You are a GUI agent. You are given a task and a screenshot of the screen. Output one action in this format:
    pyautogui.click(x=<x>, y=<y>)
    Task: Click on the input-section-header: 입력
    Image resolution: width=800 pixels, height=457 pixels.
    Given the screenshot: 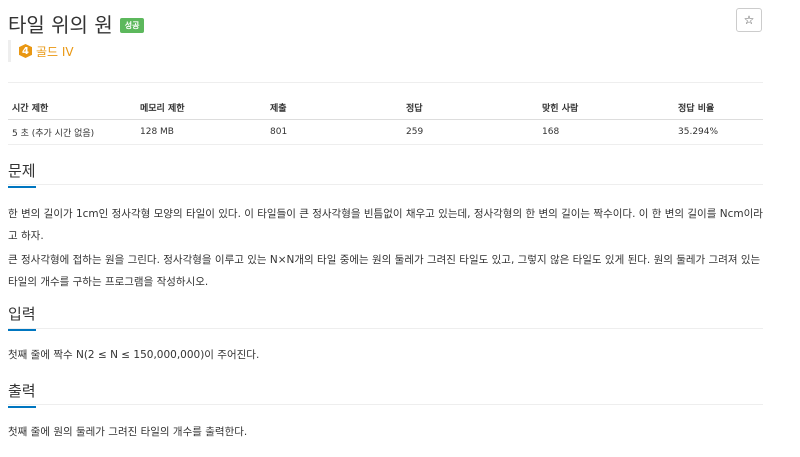 What is the action you would take?
    pyautogui.click(x=385, y=317)
    